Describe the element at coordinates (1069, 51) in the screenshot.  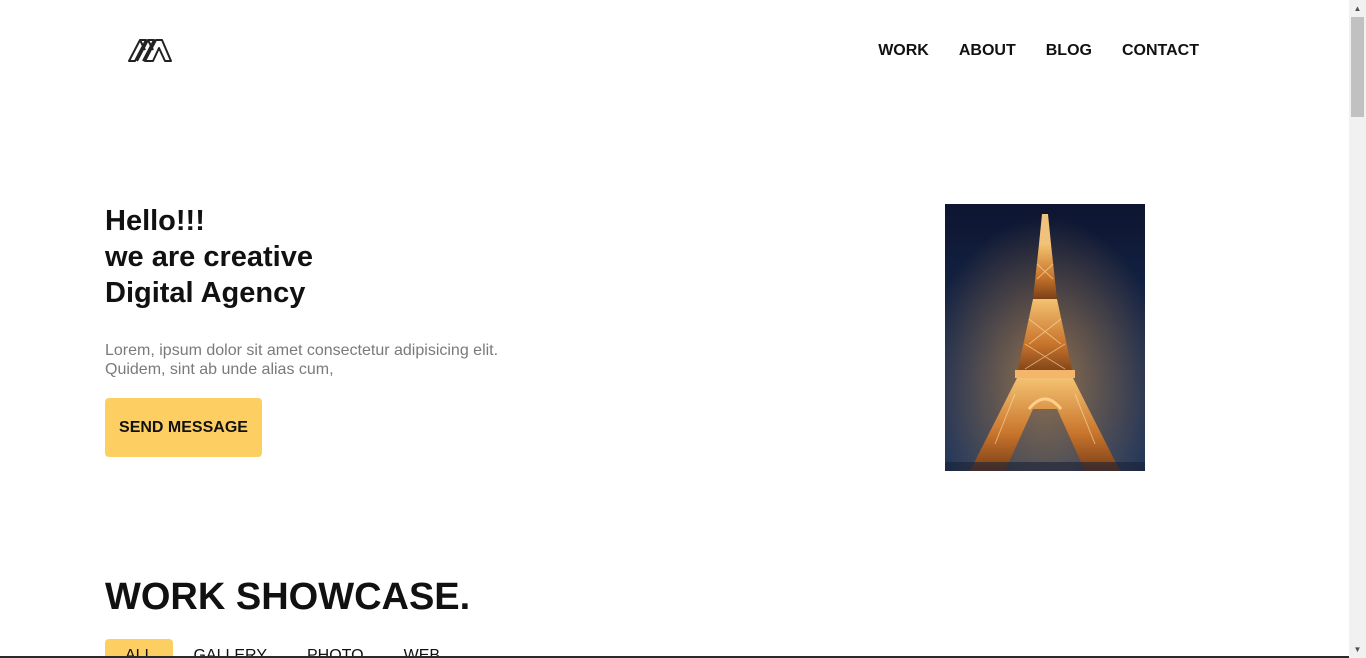
I see `nav-blog-link: BLOG` at that location.